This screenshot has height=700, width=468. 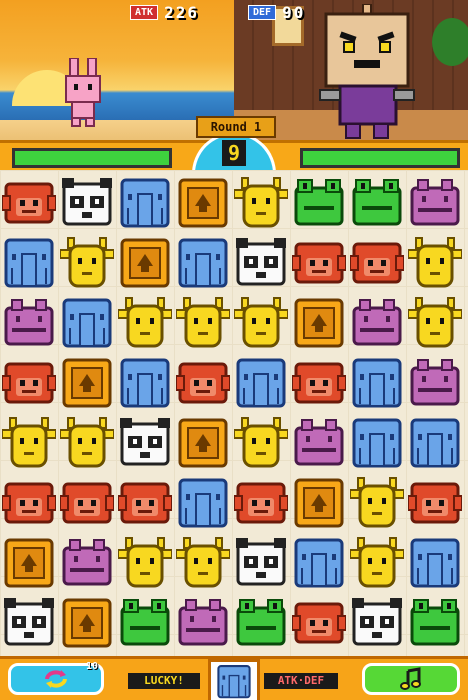 I want to click on enemy-character-robot, so click(x=367, y=71).